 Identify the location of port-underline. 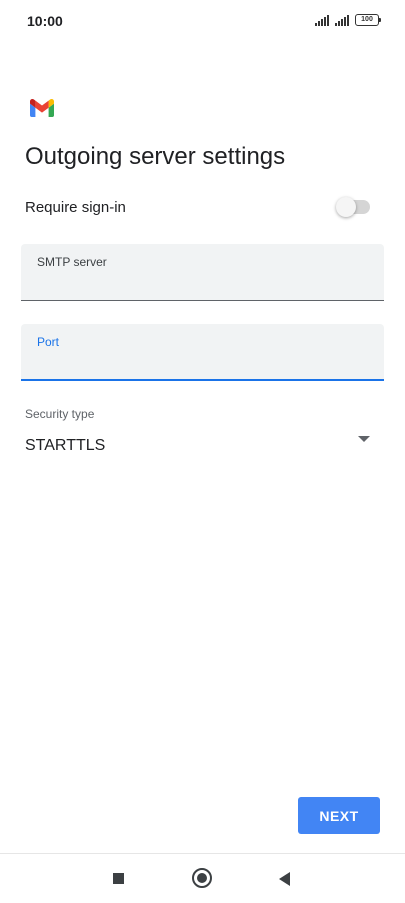
(202, 380).